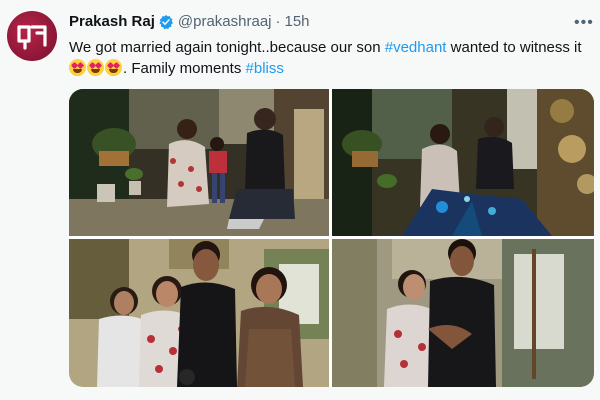  What do you see at coordinates (265, 68) in the screenshot?
I see `hashtag-link: #bliss` at bounding box center [265, 68].